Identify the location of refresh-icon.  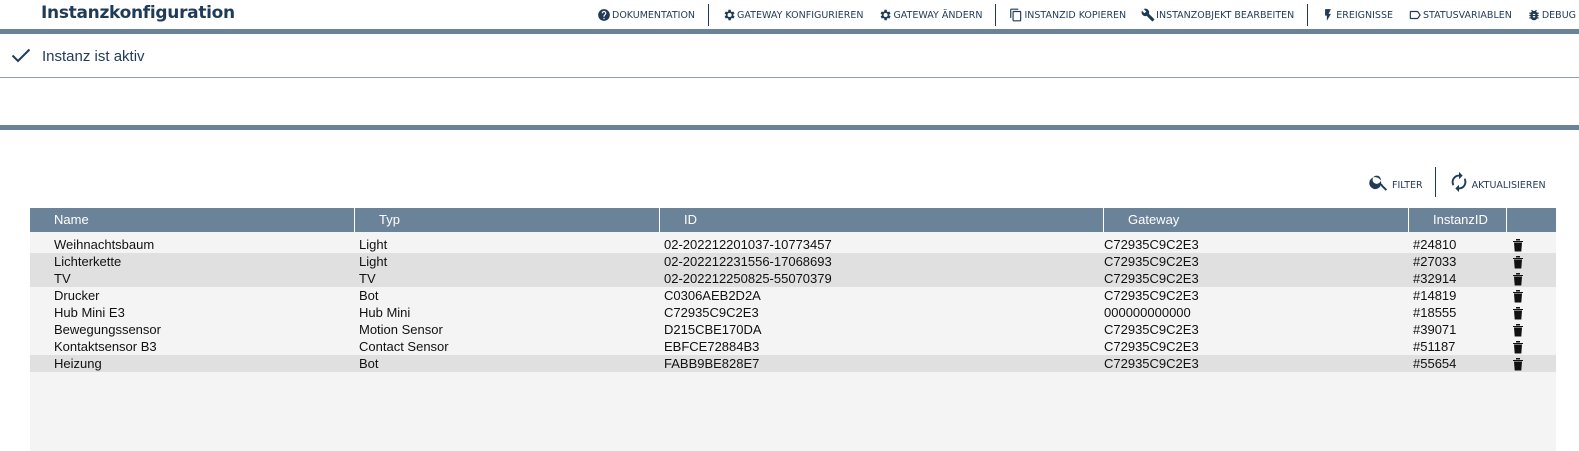
(1458, 182).